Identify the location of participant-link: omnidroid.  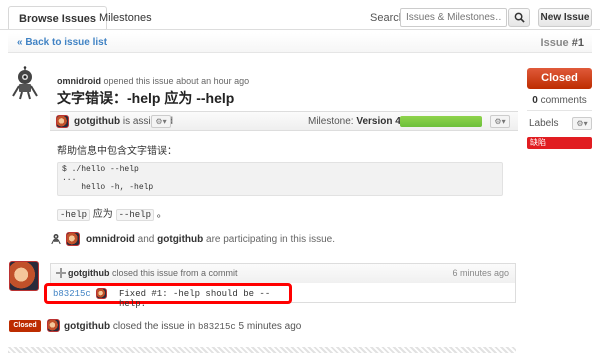
(110, 239).